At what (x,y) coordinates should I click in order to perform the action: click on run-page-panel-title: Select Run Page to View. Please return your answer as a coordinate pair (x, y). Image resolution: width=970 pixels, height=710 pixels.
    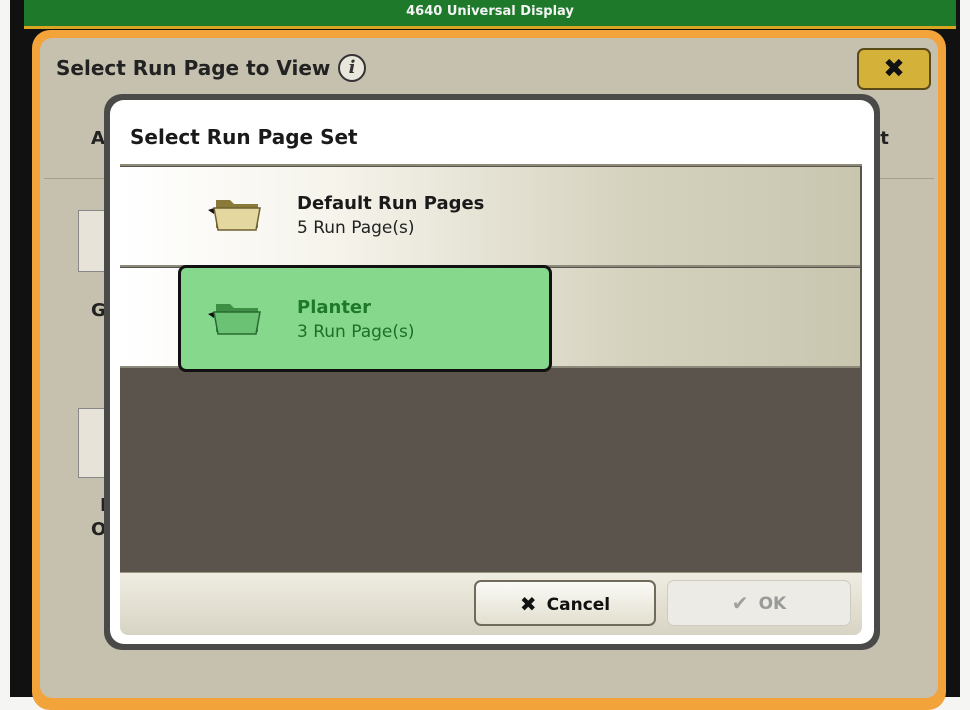
    Looking at the image, I should click on (193, 68).